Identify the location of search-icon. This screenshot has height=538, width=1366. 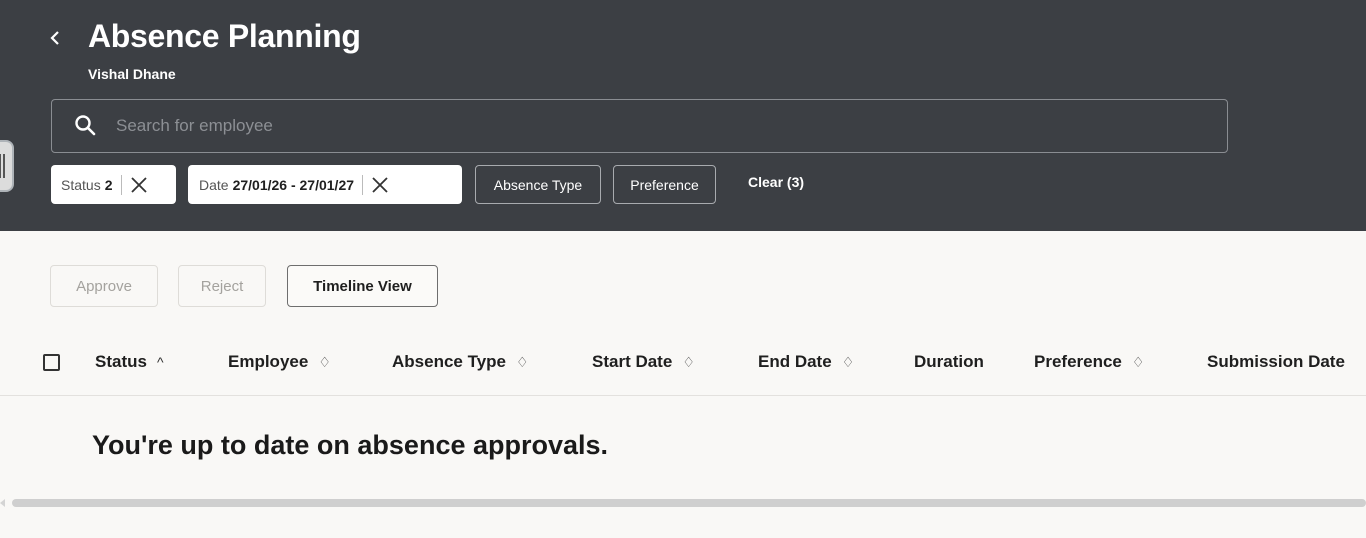
(85, 125).